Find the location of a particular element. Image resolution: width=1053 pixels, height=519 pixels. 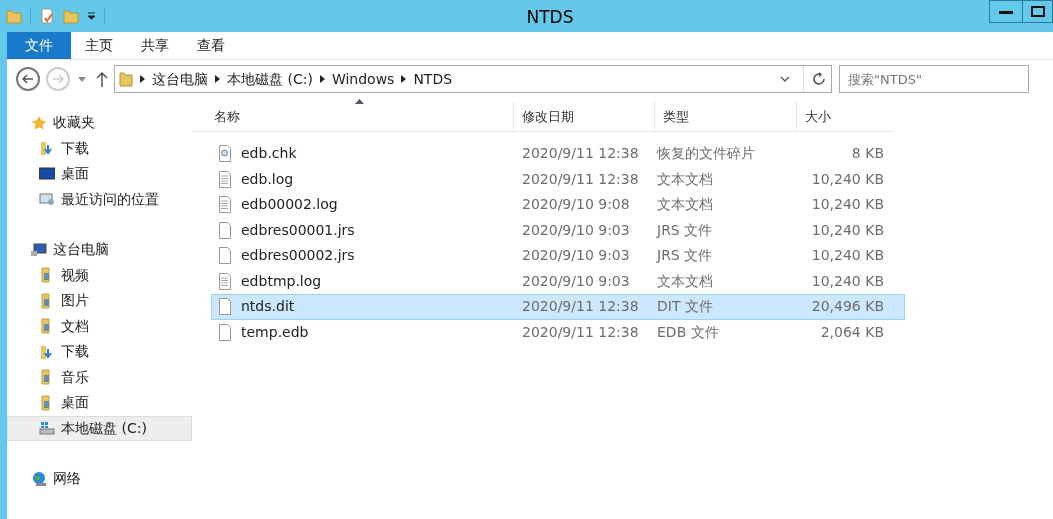

nav-item: 图片 is located at coordinates (99, 301).